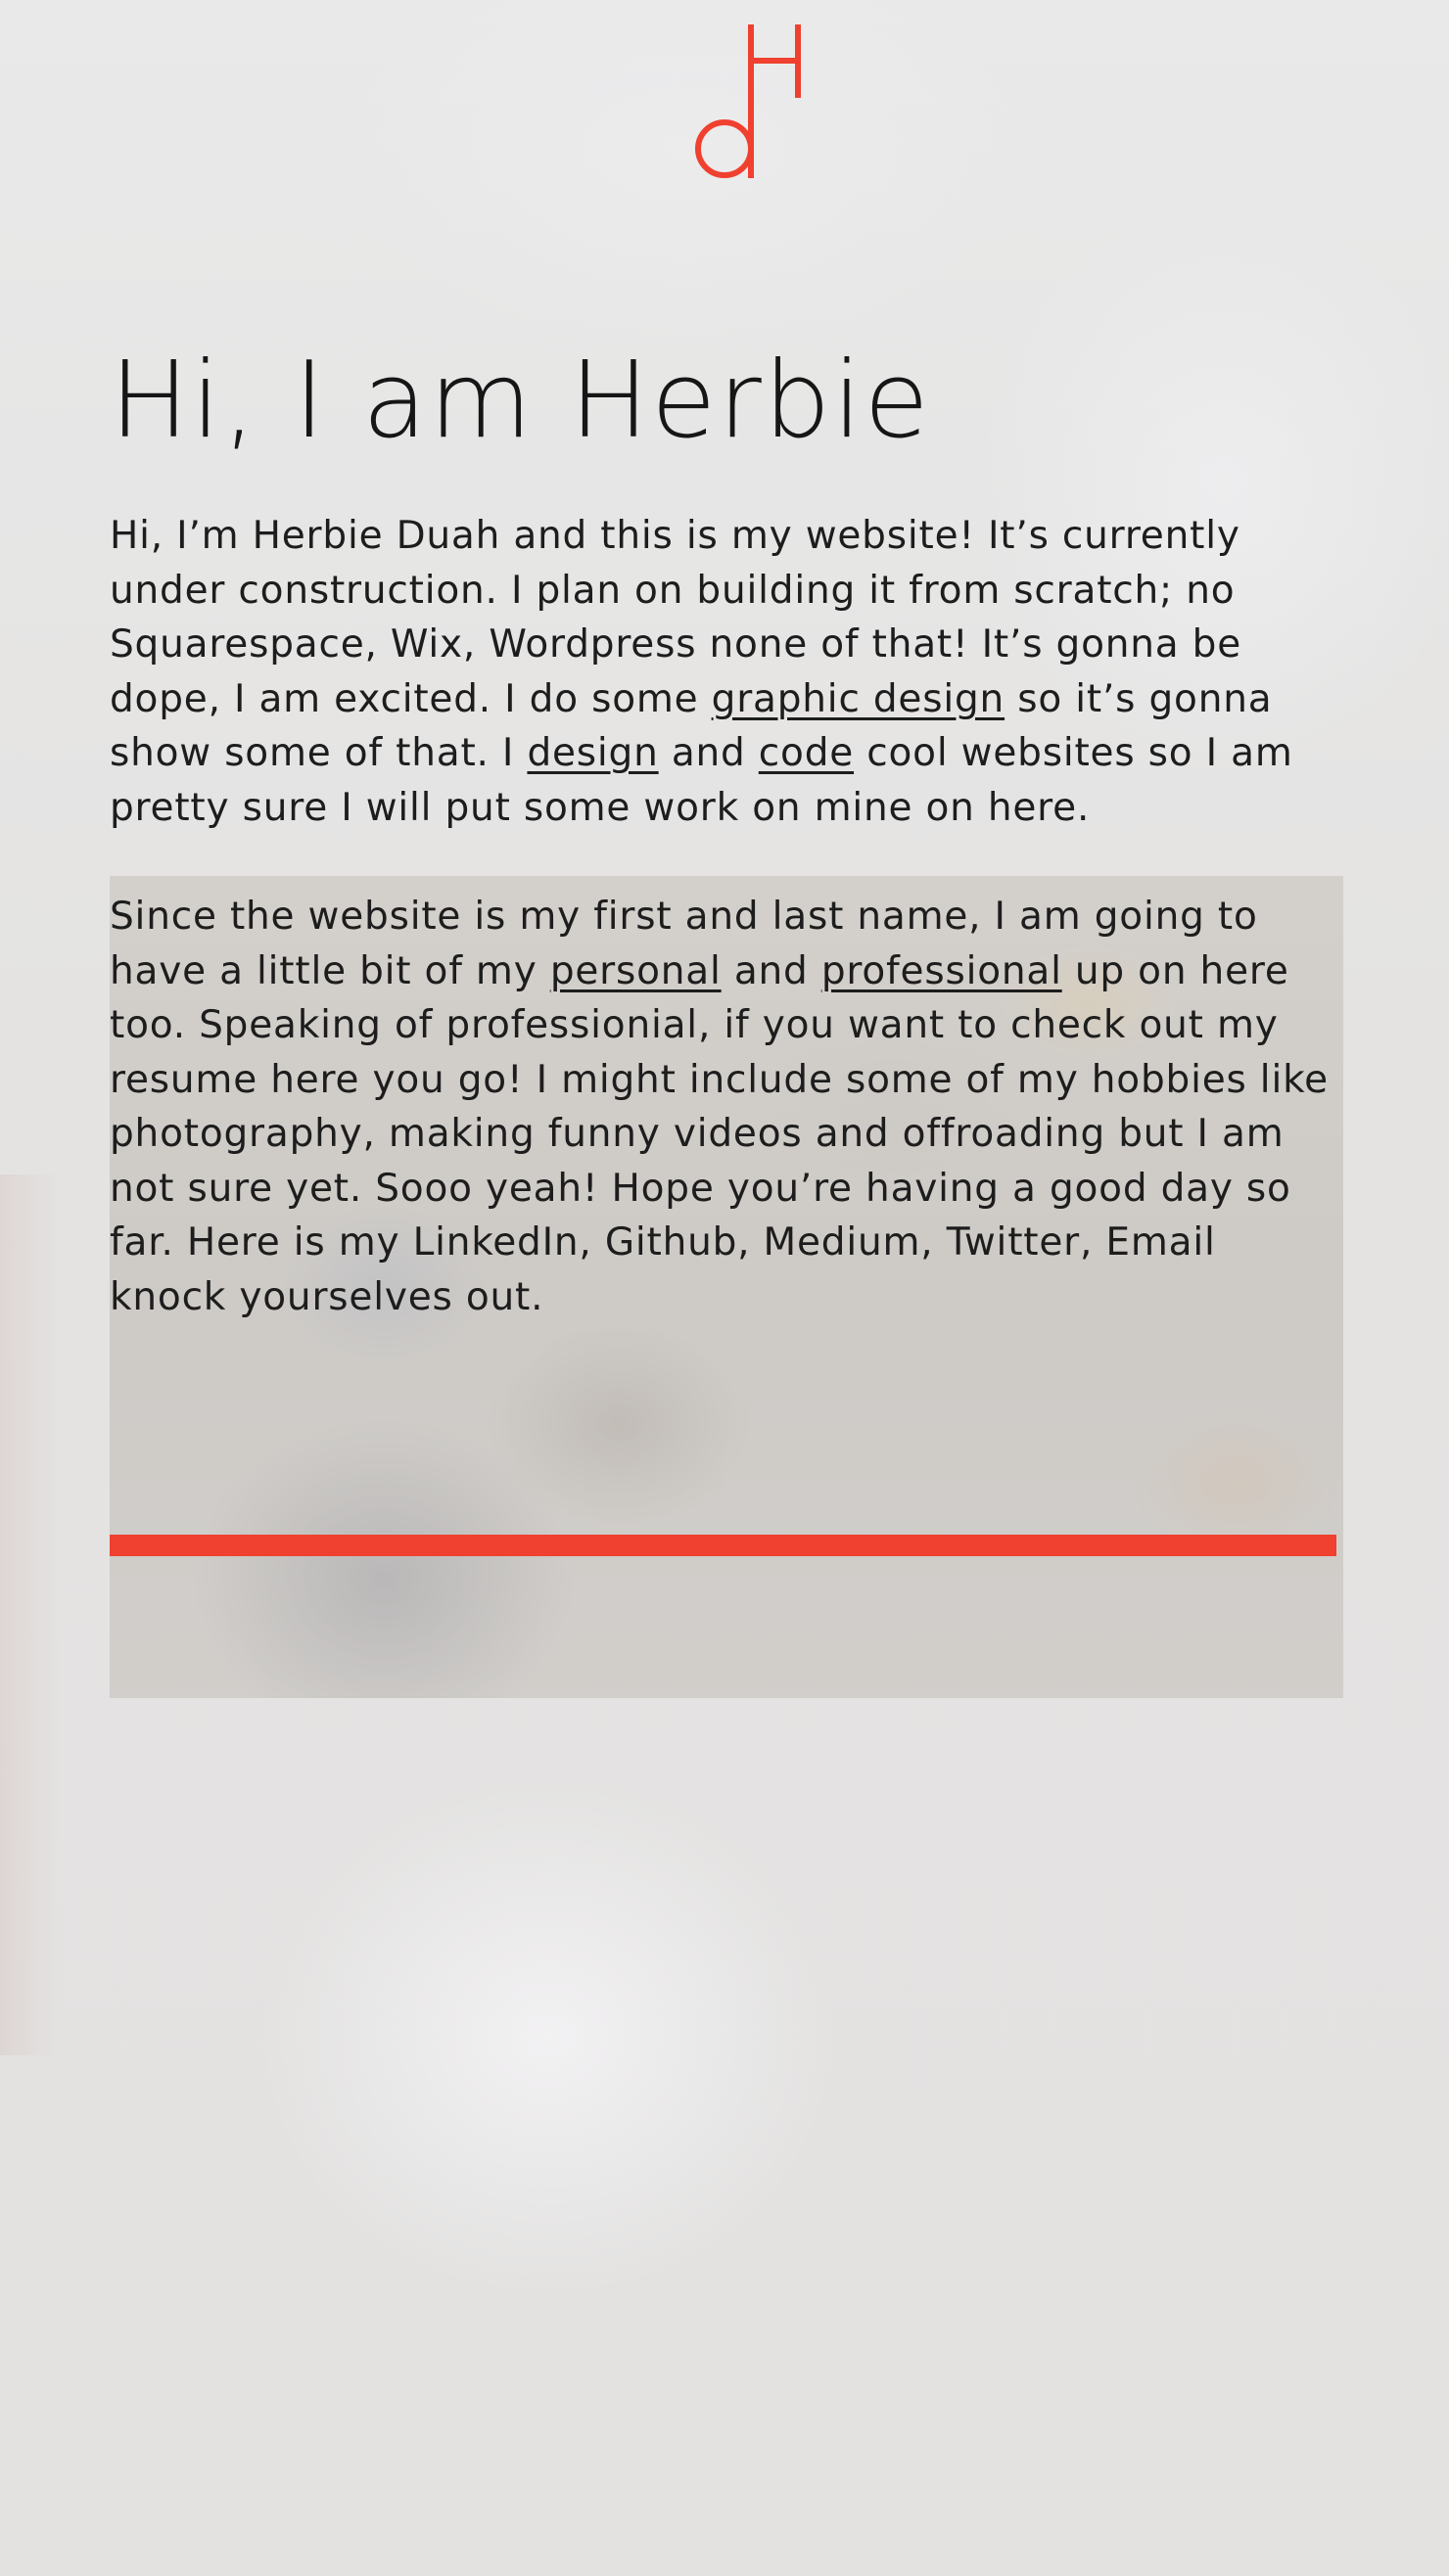 The image size is (1449, 2576). Describe the element at coordinates (749, 105) in the screenshot. I see `dh-logo-icon` at that location.